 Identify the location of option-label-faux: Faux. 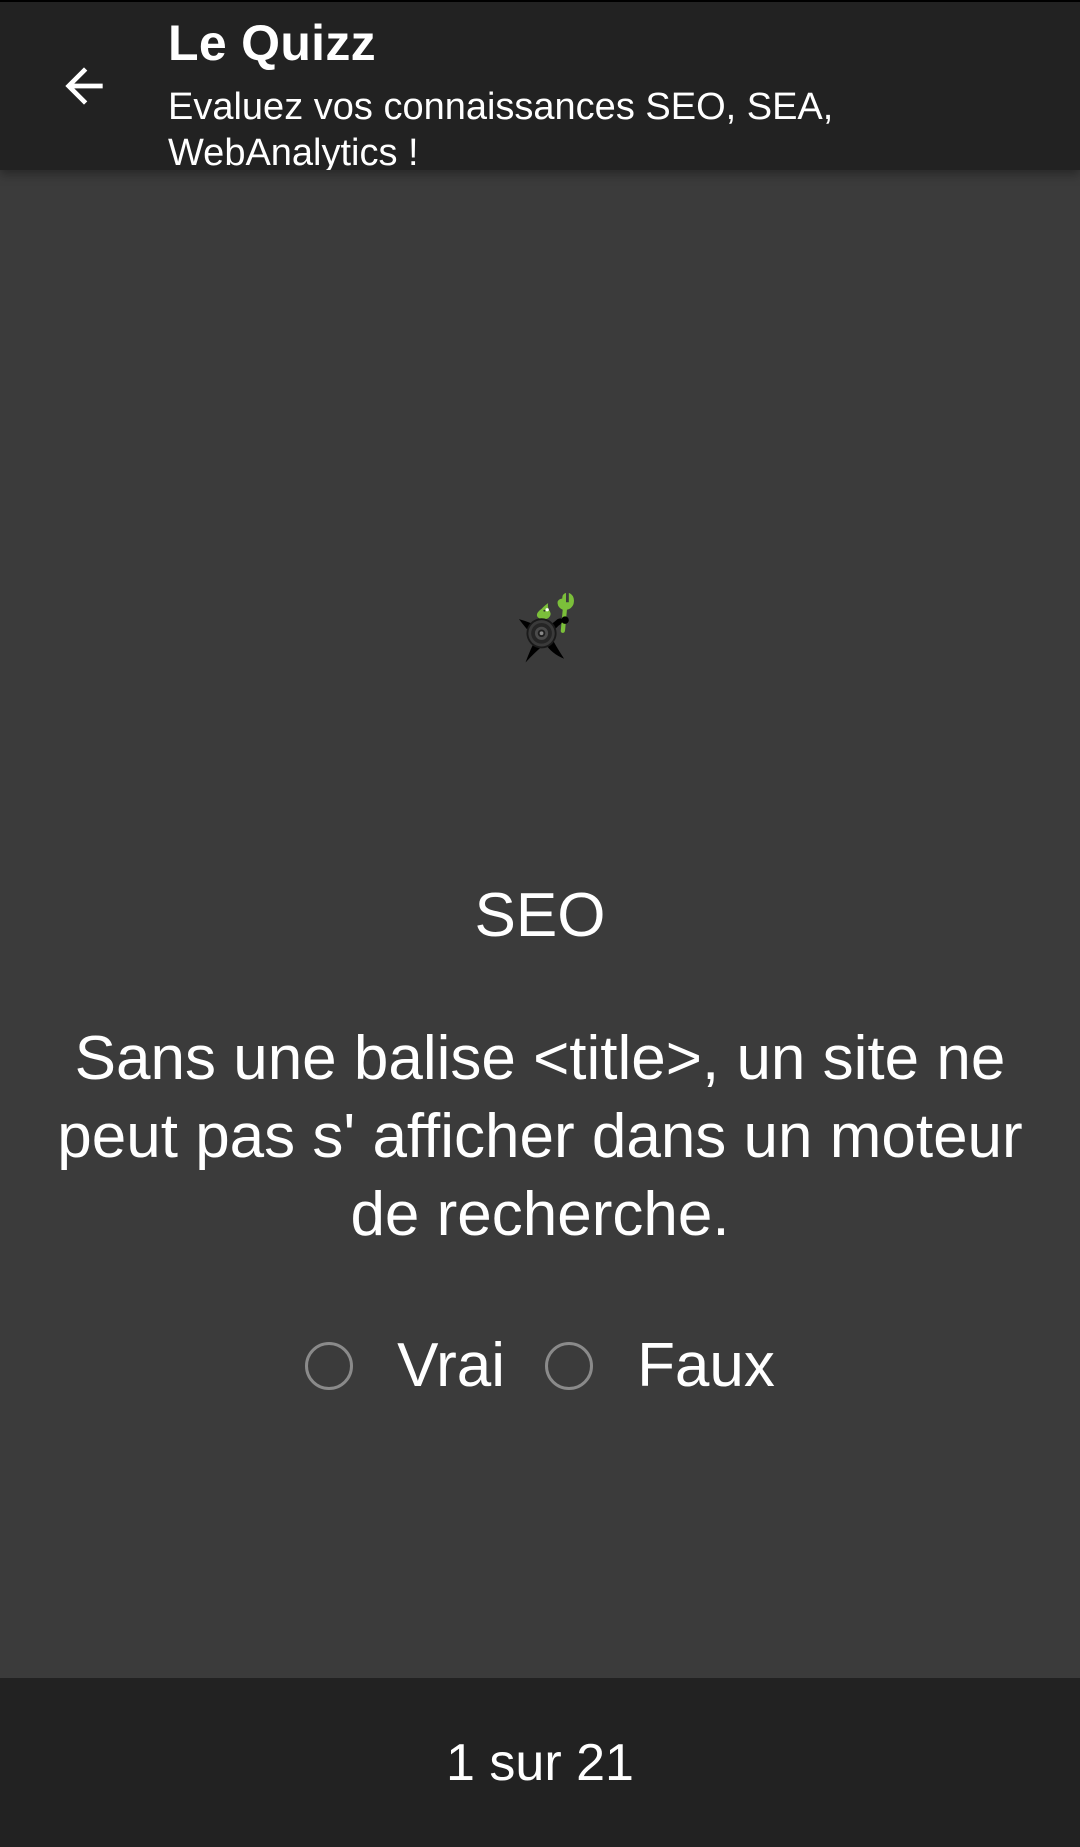
(706, 1365).